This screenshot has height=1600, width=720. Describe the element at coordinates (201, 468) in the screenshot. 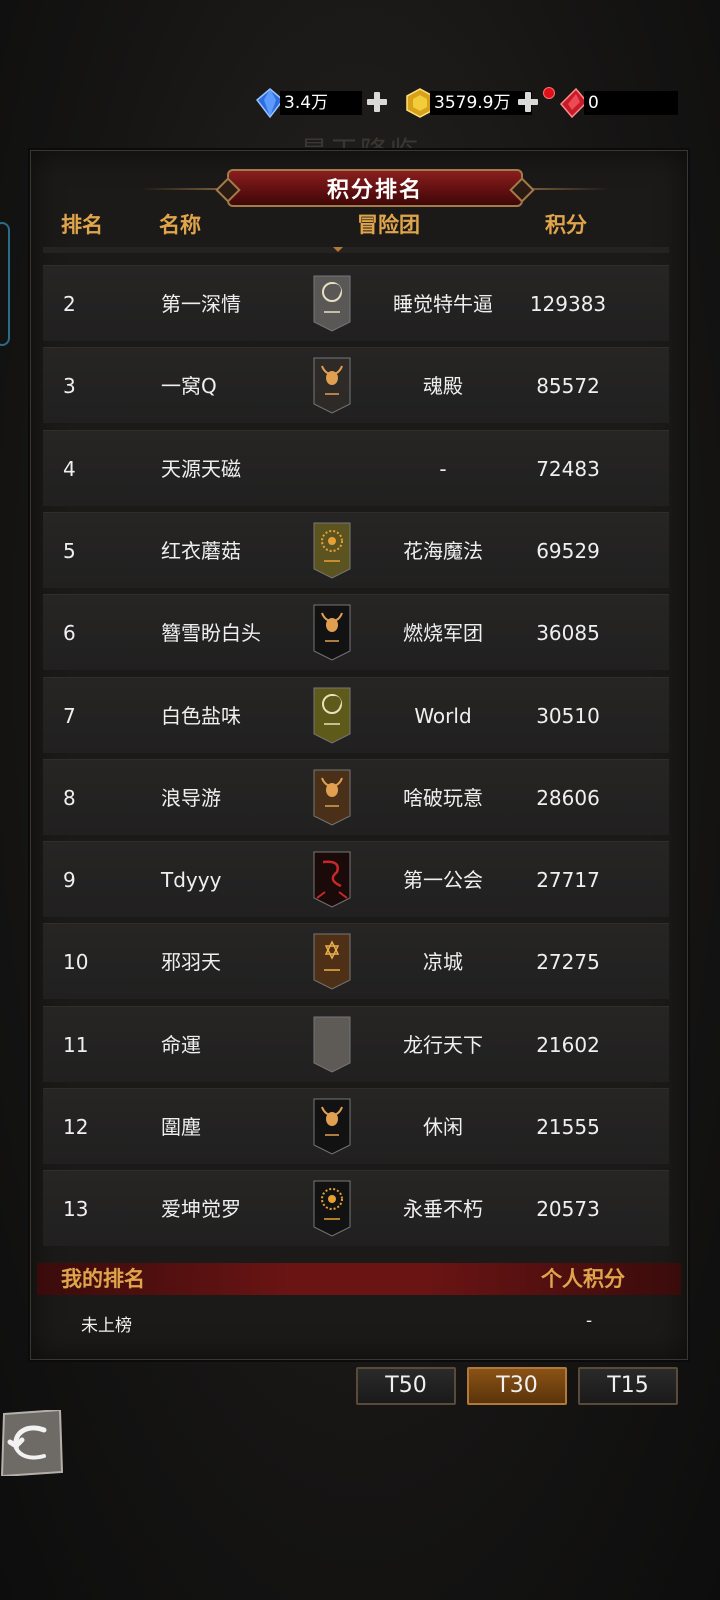

I see `player-name-cell: 天源天磁` at that location.